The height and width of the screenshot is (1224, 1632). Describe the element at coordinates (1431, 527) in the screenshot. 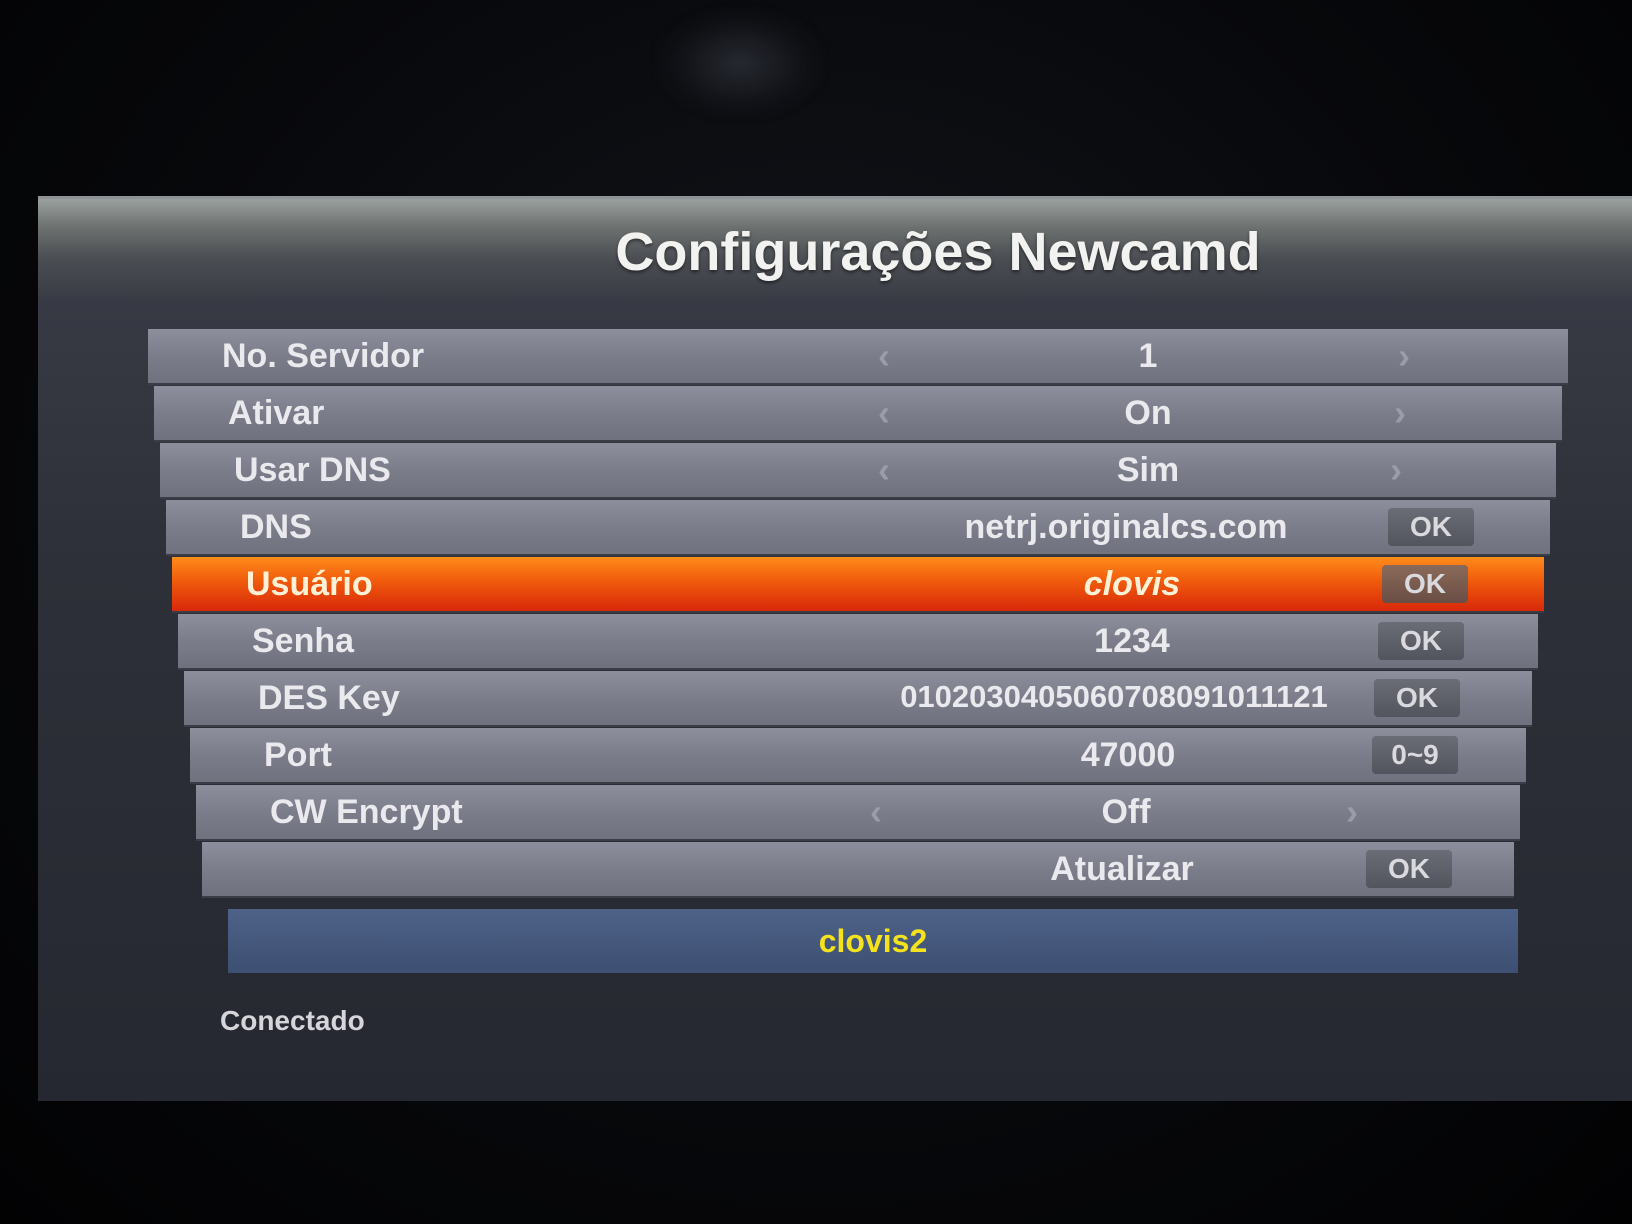

I see `dns-ok-button: OK` at that location.